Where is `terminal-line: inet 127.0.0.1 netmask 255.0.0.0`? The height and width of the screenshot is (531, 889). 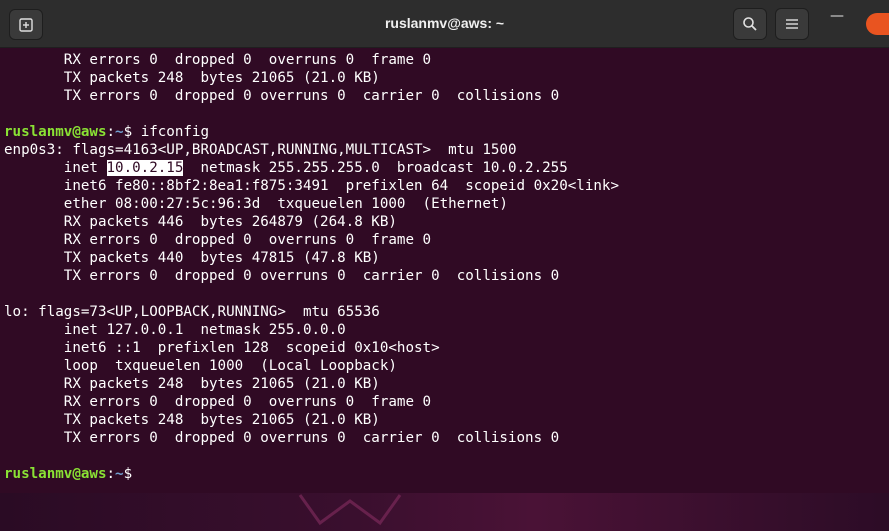
terminal-line: inet 127.0.0.1 netmask 255.0.0.0 is located at coordinates (175, 330).